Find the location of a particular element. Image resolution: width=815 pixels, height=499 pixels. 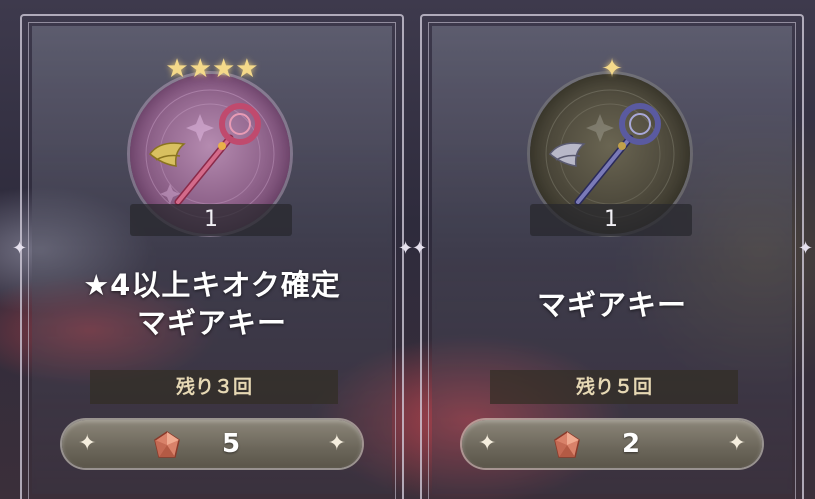

item-title-line2: マギアキー is located at coordinates (211, 323).